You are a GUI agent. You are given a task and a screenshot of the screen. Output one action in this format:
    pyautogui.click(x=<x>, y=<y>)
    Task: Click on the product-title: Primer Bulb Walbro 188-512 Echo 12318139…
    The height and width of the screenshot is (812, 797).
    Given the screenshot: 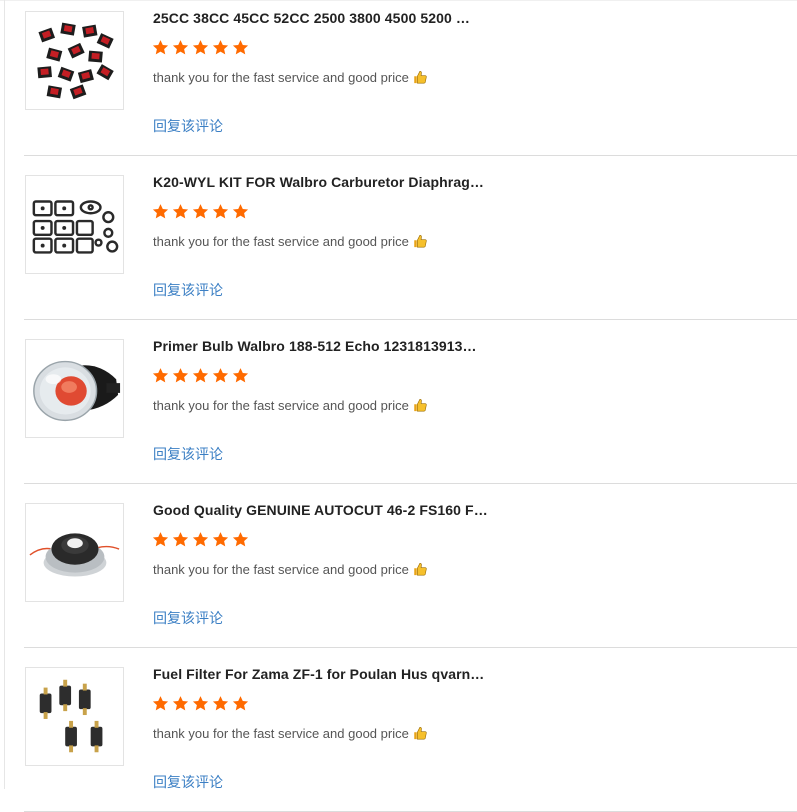 What is the action you would take?
    pyautogui.click(x=333, y=346)
    